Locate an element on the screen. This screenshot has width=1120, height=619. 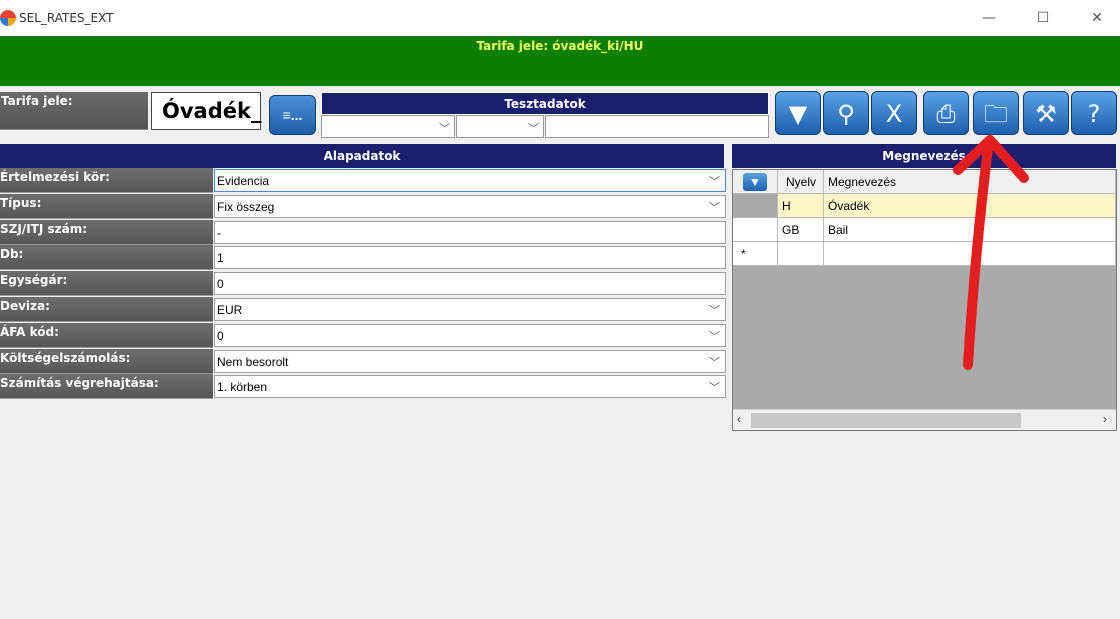
new-row: * is located at coordinates (924, 254).